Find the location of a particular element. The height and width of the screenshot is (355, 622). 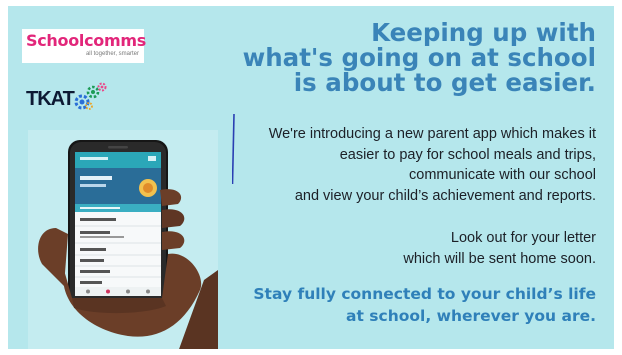

headline-line-1: Keeping up with is located at coordinates (483, 32).